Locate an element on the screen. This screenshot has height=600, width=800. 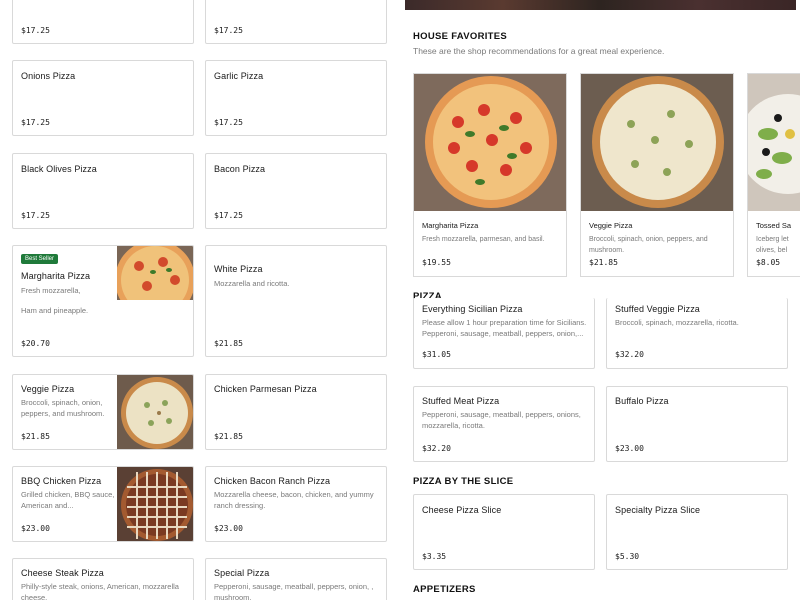
salad-image is located at coordinates (774, 142).